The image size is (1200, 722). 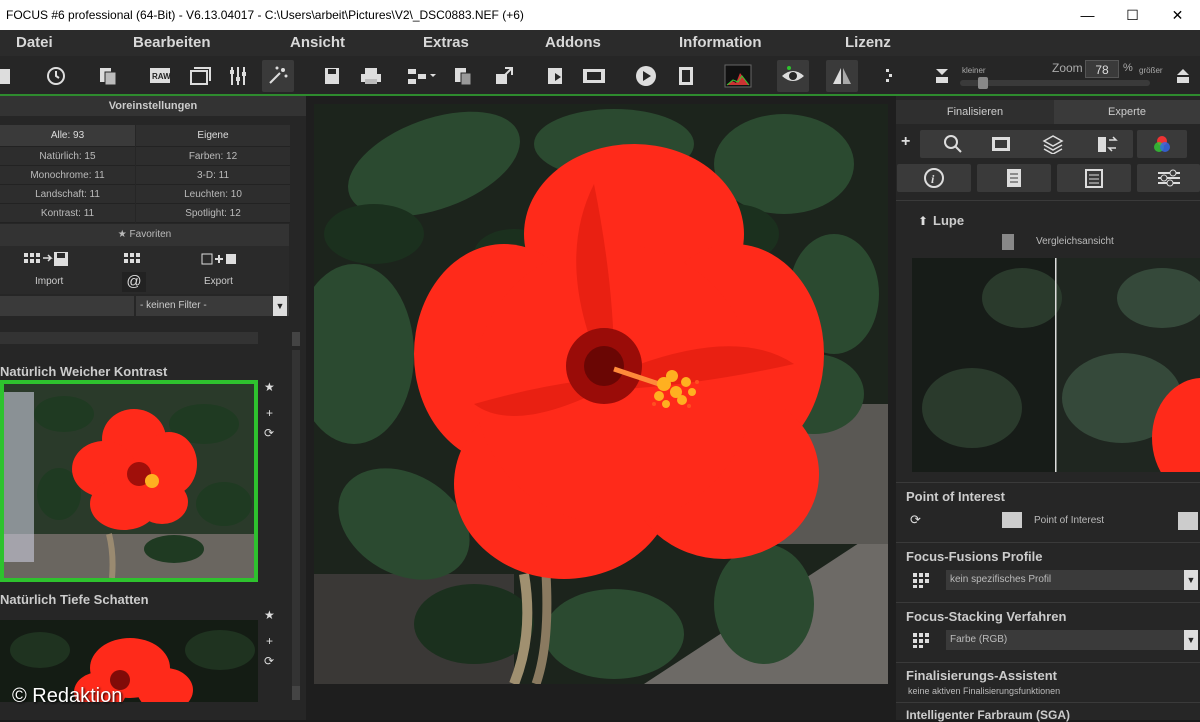 What do you see at coordinates (1132, 15) in the screenshot?
I see `maximize-button: ☐` at bounding box center [1132, 15].